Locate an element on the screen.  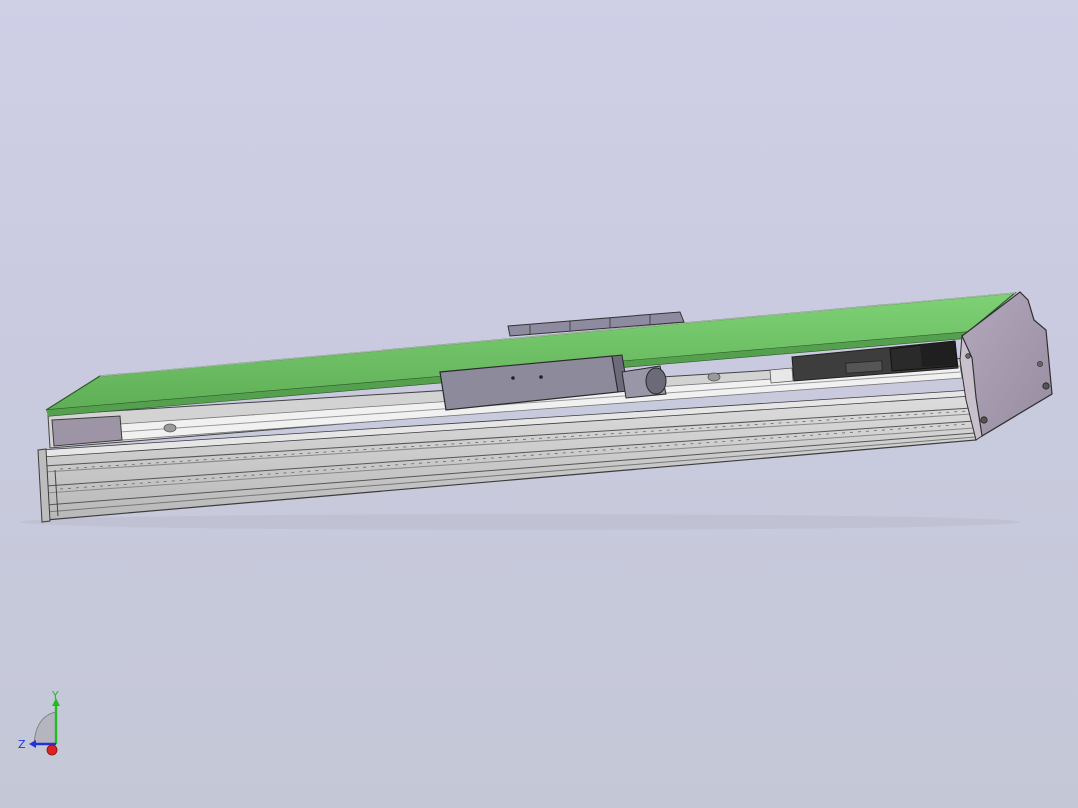
x-axis-arrow-icon is located at coordinates (52, 750).